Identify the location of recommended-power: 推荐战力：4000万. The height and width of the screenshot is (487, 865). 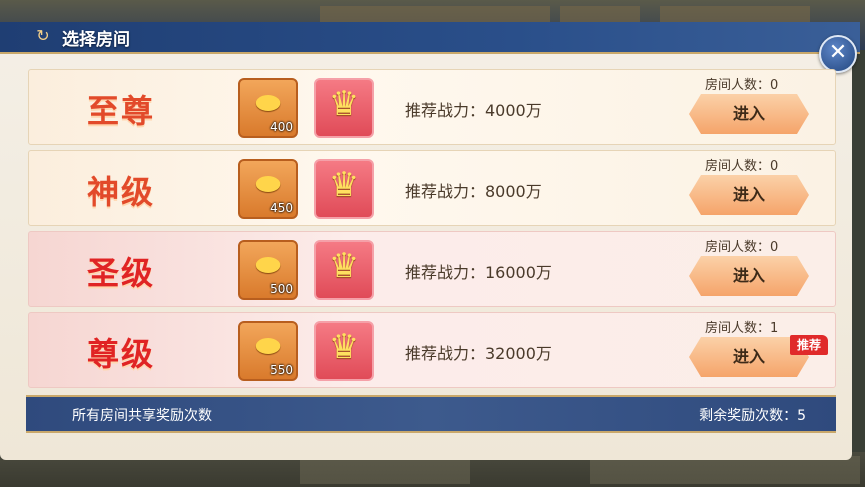
(473, 110).